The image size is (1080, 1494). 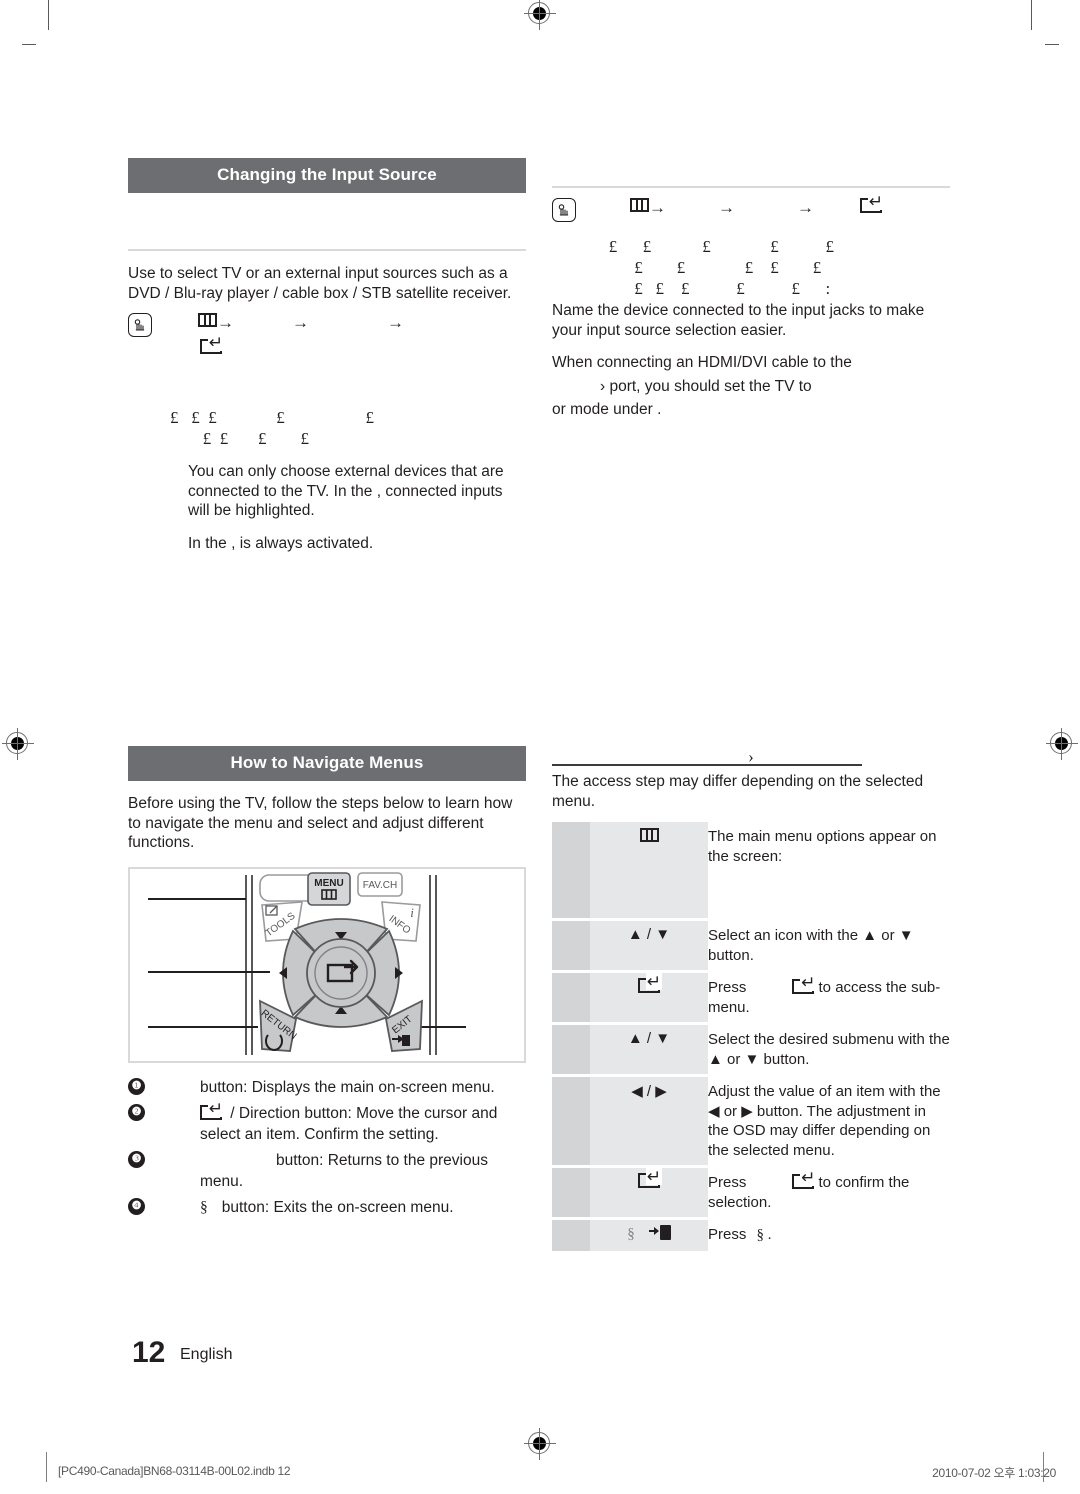 I want to click on legend-text-3: button: Returns to the previous menu., so click(x=344, y=1170).